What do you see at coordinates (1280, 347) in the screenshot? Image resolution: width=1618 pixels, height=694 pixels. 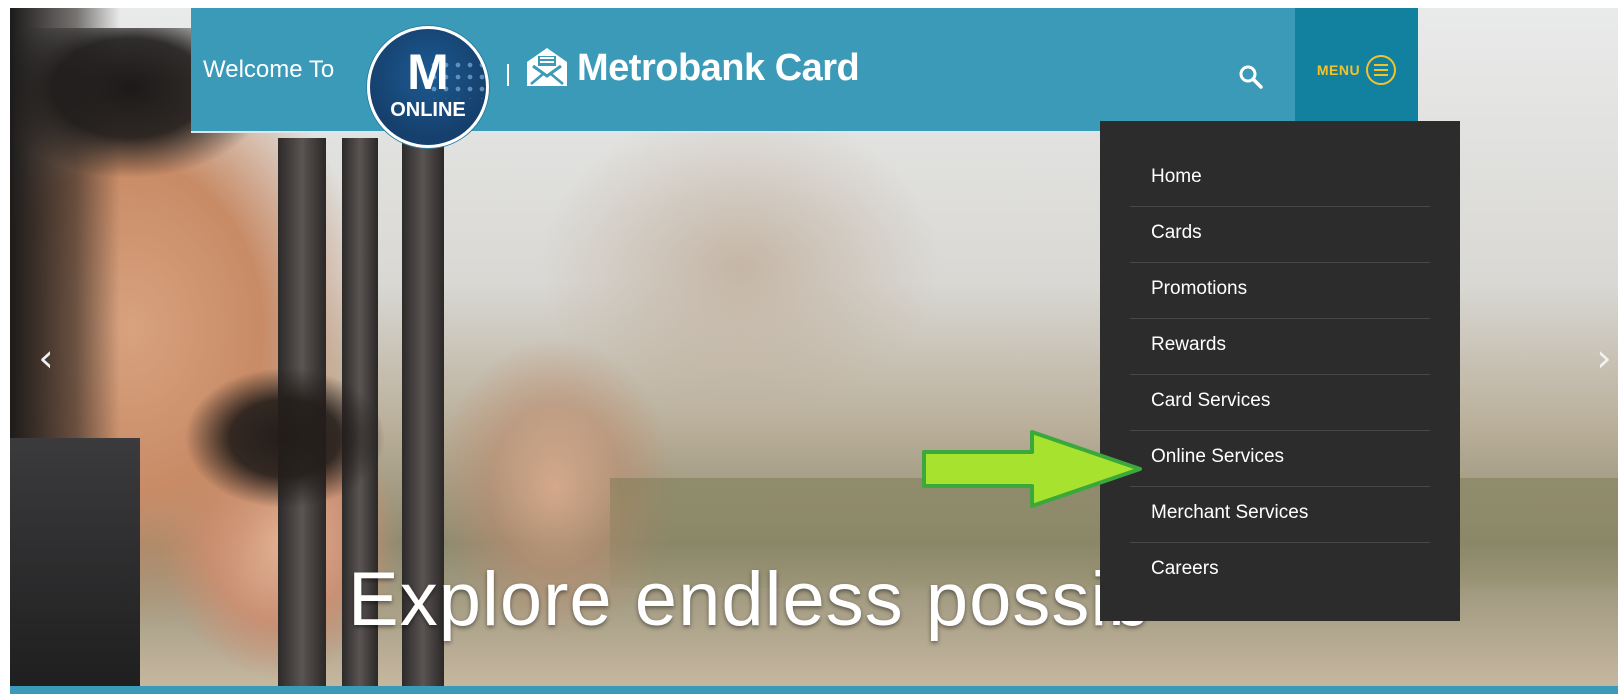 I see `menu-item-rewards: Rewards` at bounding box center [1280, 347].